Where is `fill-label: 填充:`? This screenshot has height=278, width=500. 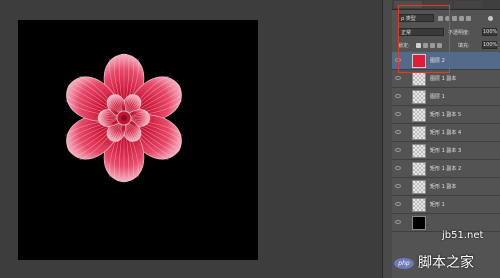 fill-label: 填充: is located at coordinates (464, 46).